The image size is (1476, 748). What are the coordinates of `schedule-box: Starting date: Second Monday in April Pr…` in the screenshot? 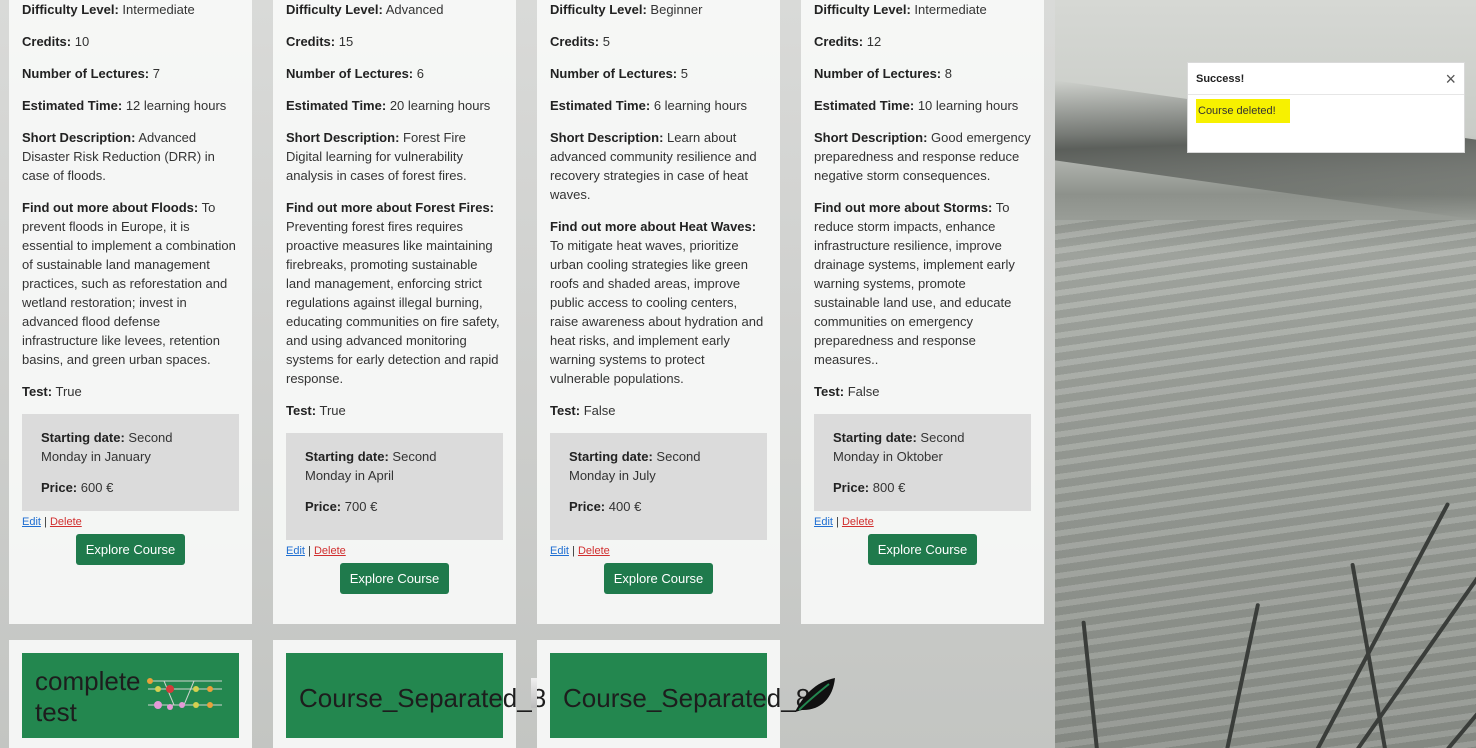 It's located at (394, 486).